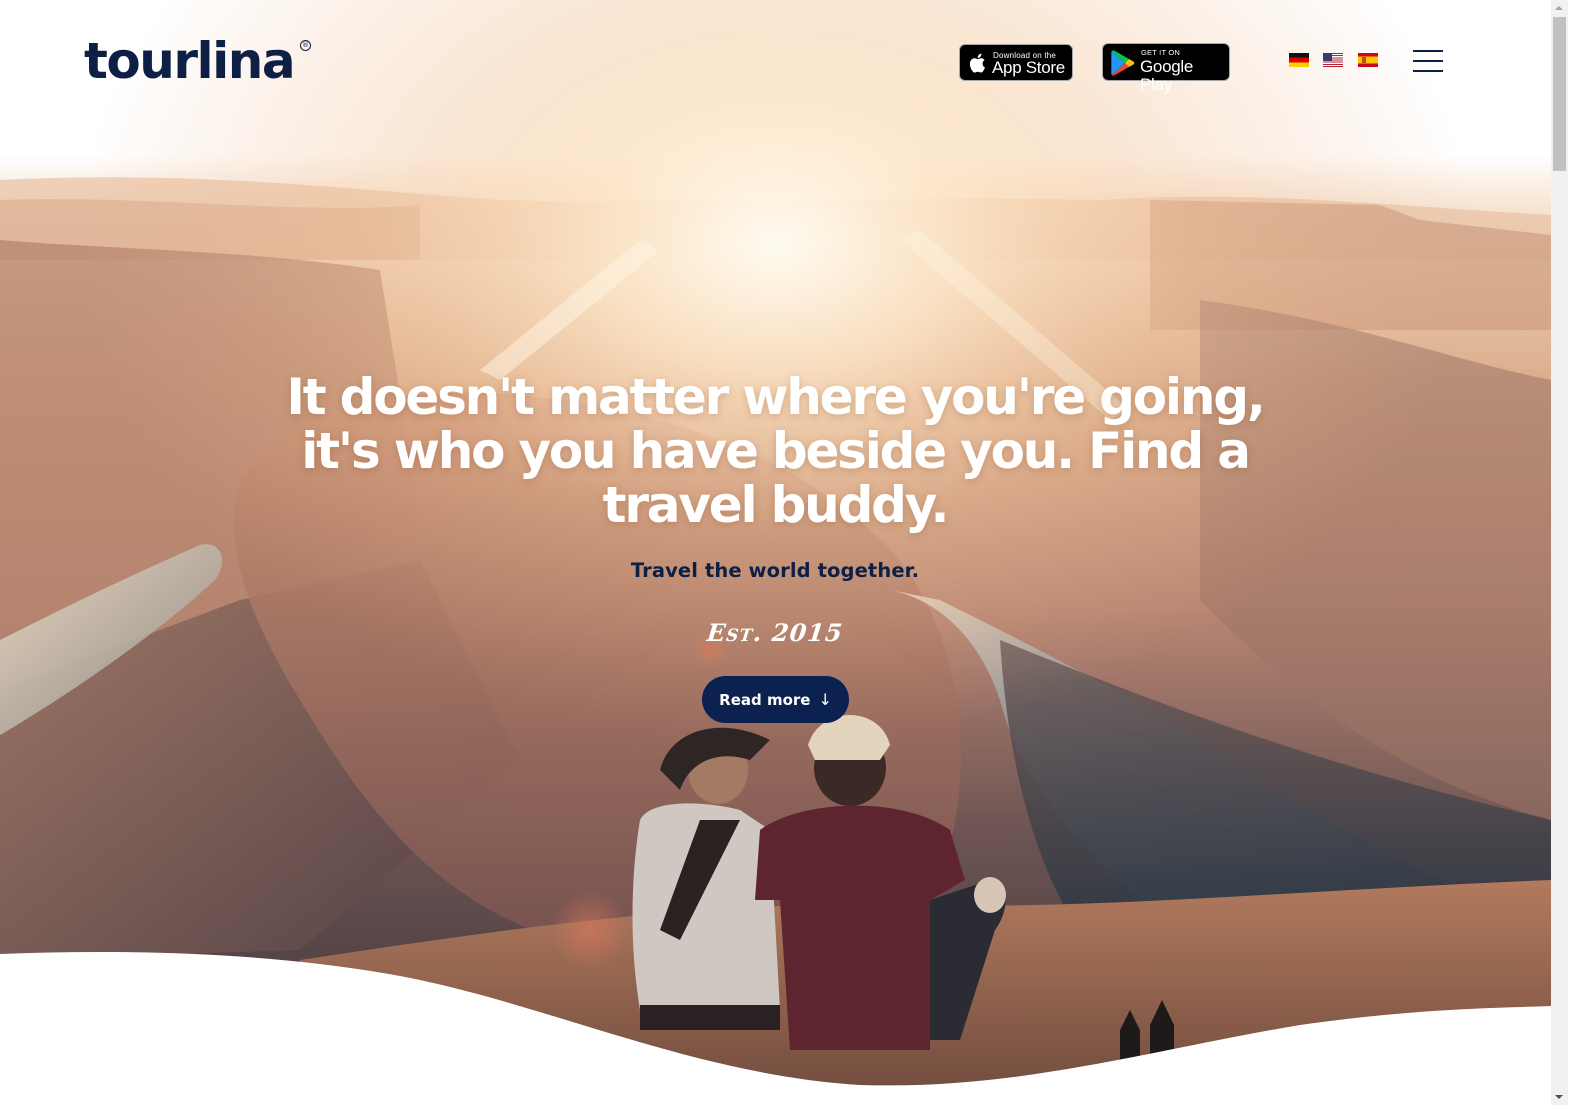 The width and height of the screenshot is (1584, 1105). Describe the element at coordinates (1559, 8) in the screenshot. I see `scroll-up-arrow-icon` at that location.